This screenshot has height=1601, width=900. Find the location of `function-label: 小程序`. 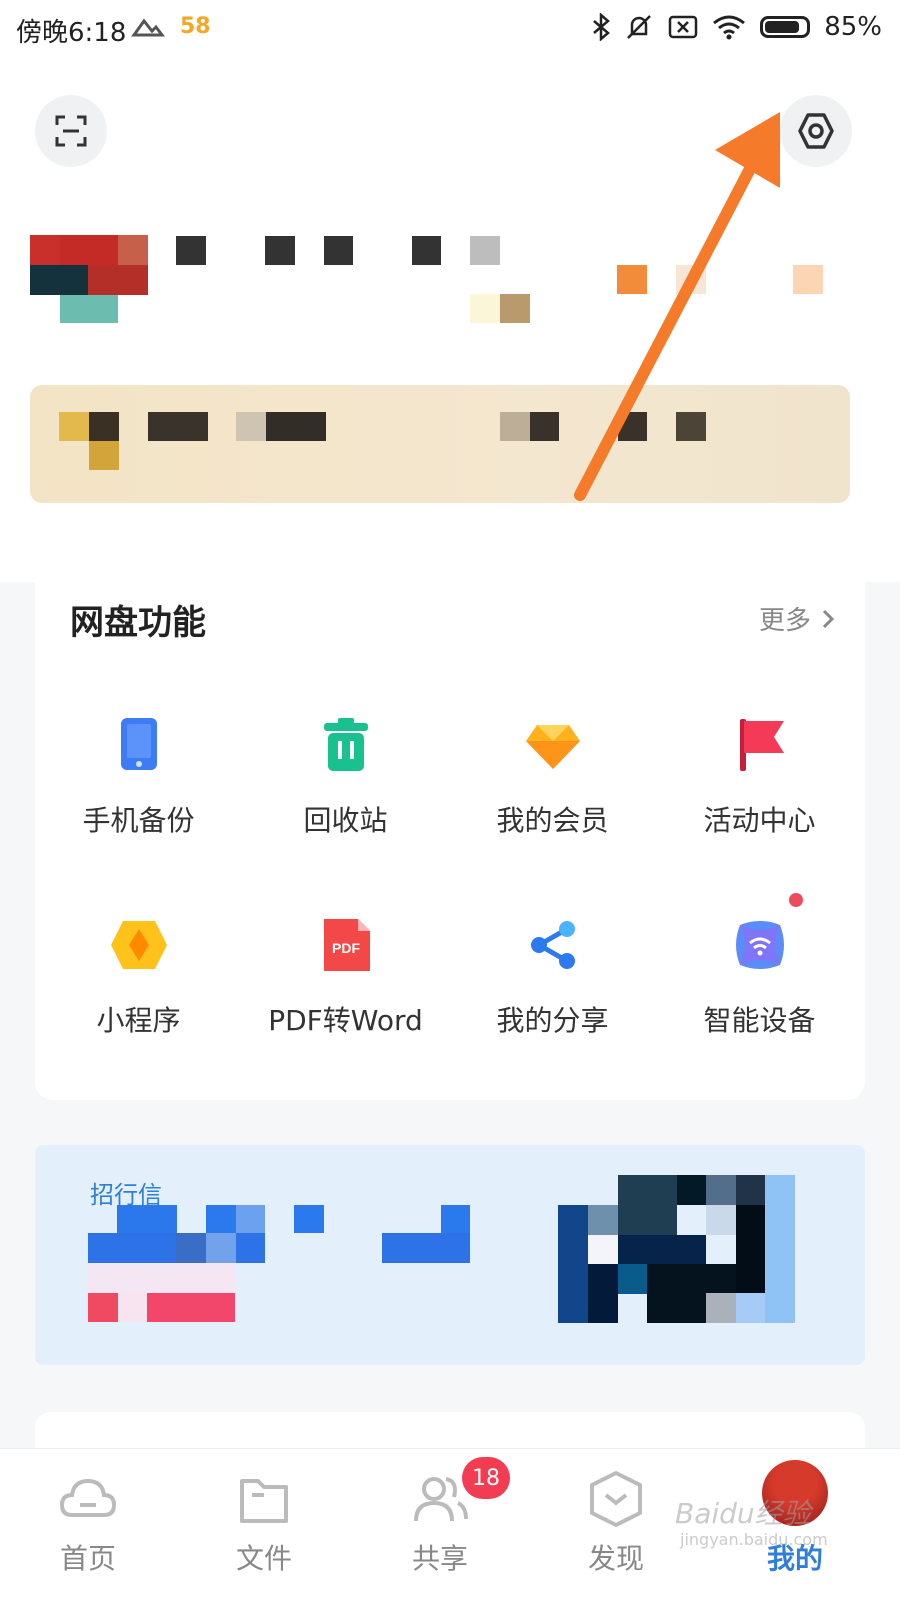

function-label: 小程序 is located at coordinates (138, 1020).